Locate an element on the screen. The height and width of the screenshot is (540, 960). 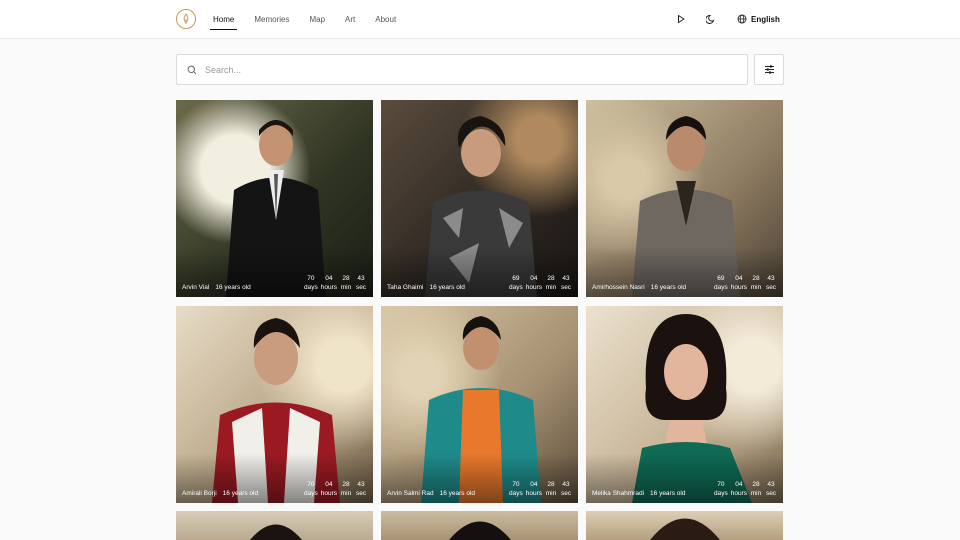
moon-icon is located at coordinates (711, 19).